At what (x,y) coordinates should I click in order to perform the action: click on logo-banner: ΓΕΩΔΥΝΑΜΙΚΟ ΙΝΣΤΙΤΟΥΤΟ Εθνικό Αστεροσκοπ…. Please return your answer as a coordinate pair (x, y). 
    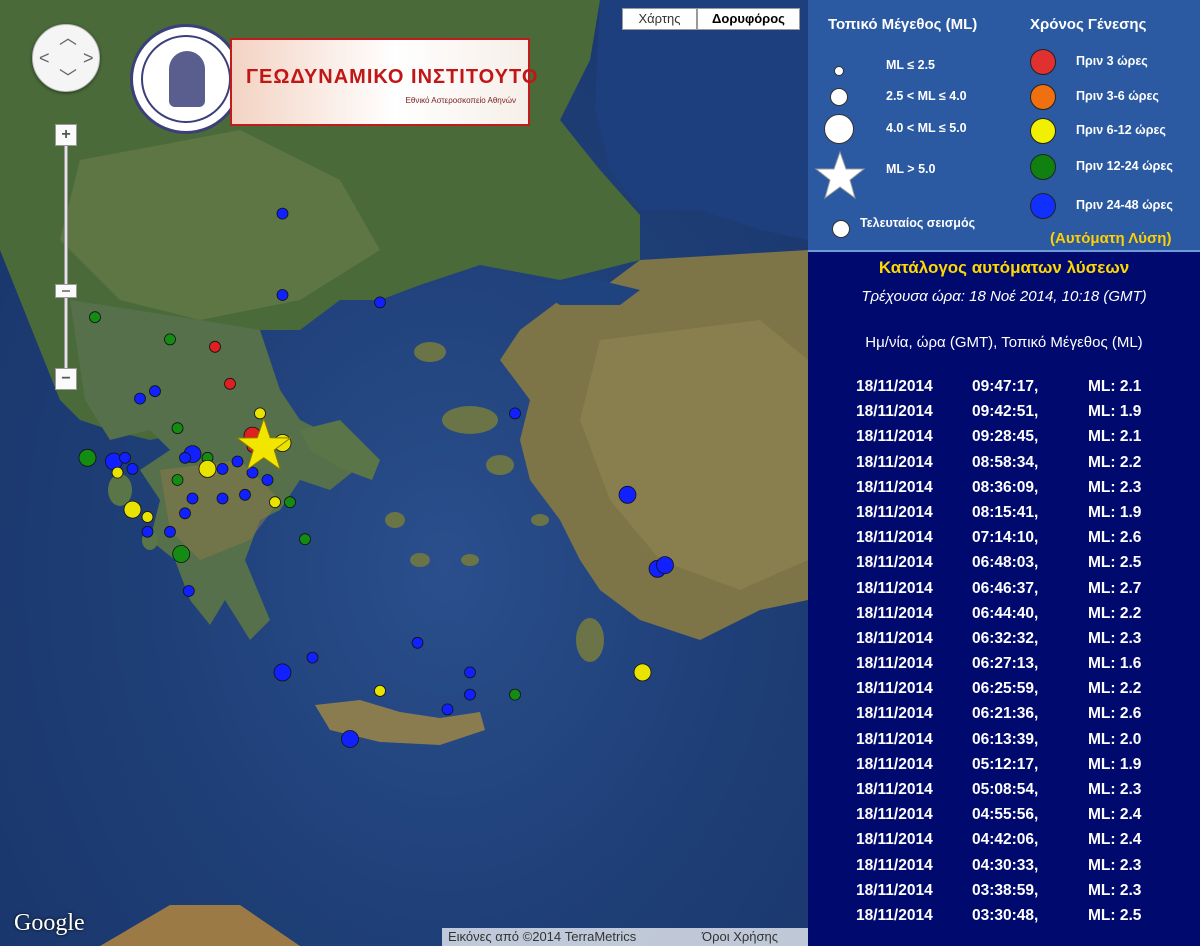
    Looking at the image, I should click on (384, 82).